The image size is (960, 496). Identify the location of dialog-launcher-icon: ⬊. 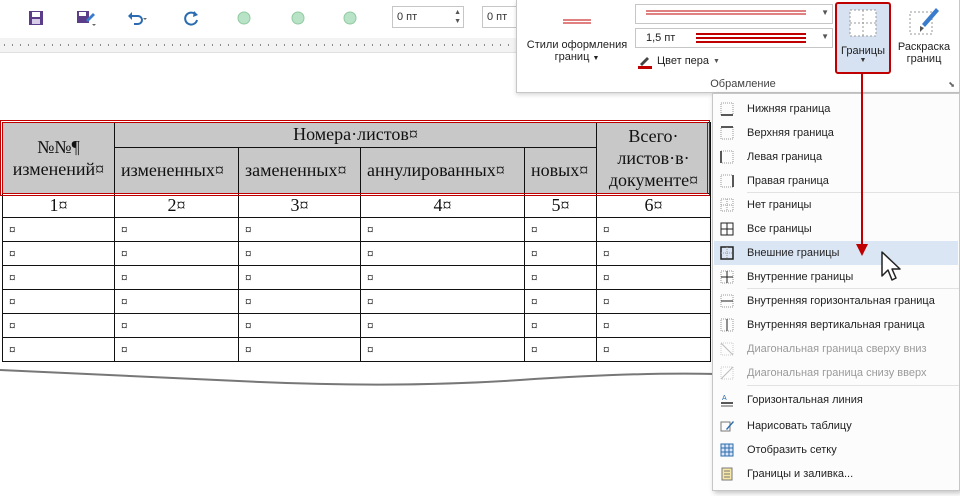
(951, 84).